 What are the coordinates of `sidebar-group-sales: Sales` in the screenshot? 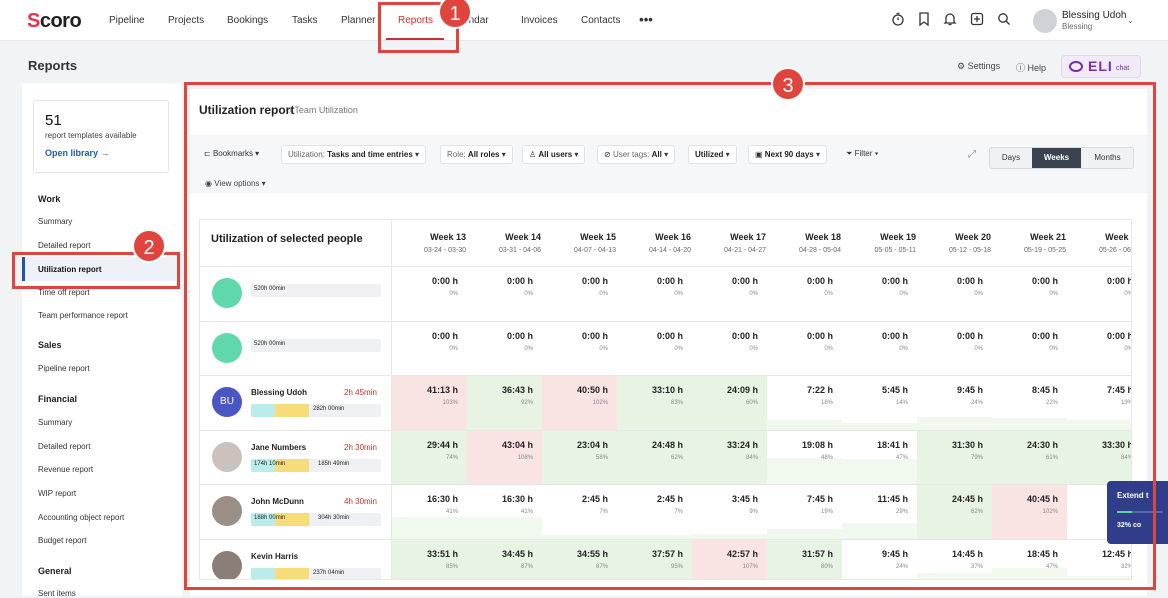 It's located at (50, 345).